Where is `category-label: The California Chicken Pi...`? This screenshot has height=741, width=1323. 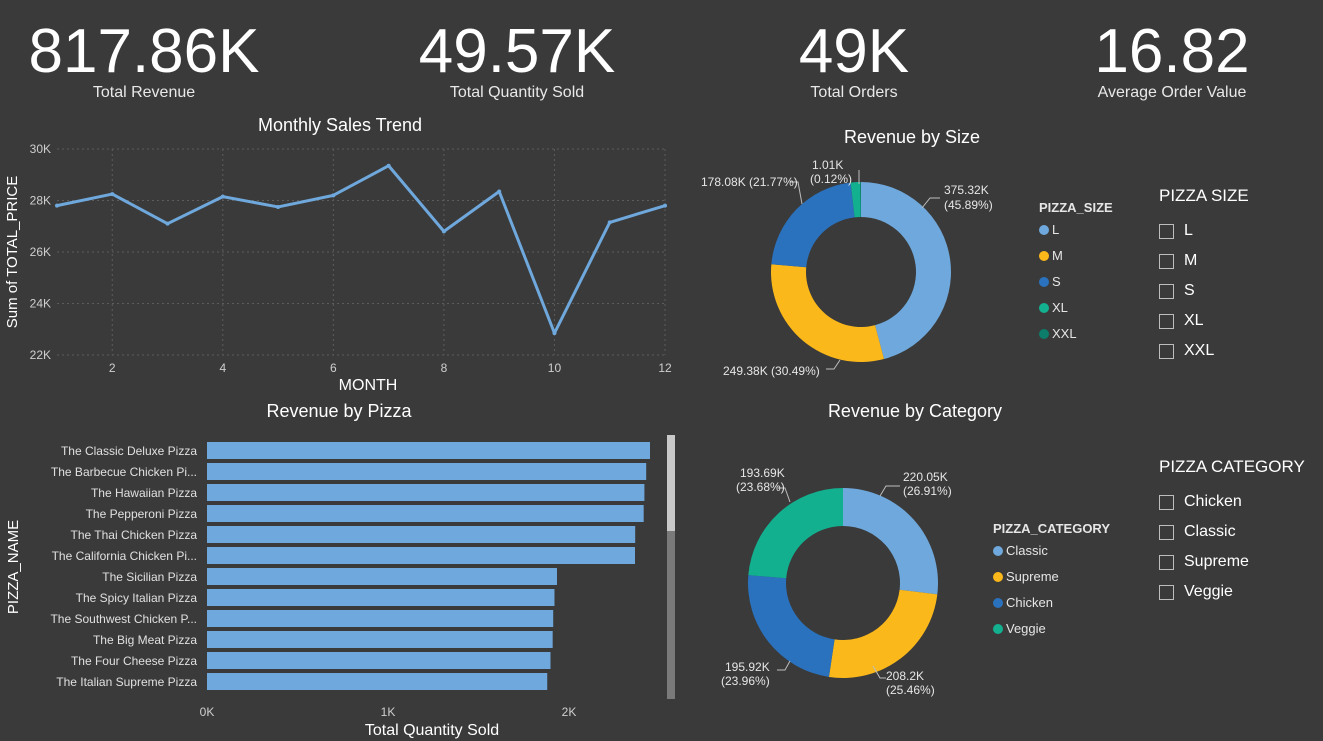 category-label: The California Chicken Pi... is located at coordinates (124, 556).